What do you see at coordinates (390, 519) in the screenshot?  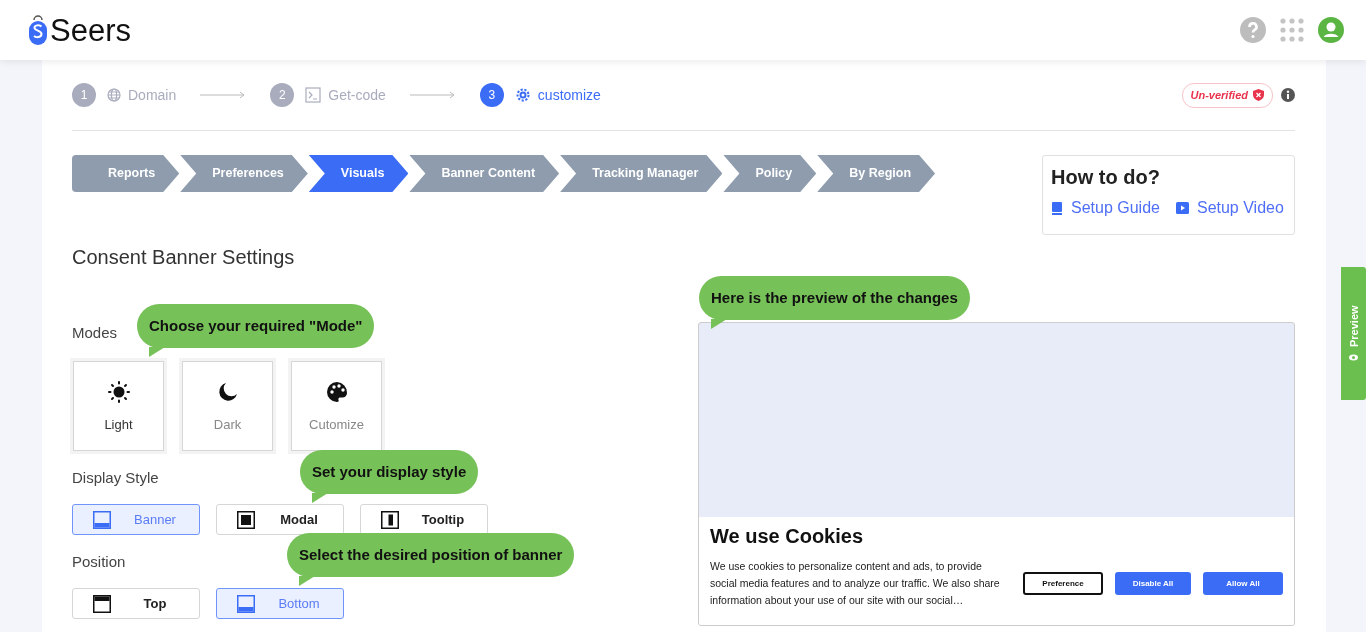 I see `tooltip-layout-icon` at bounding box center [390, 519].